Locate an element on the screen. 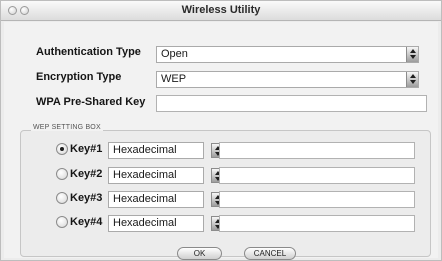 The image size is (442, 261). key3-format-value: Hexadecimal is located at coordinates (145, 199).